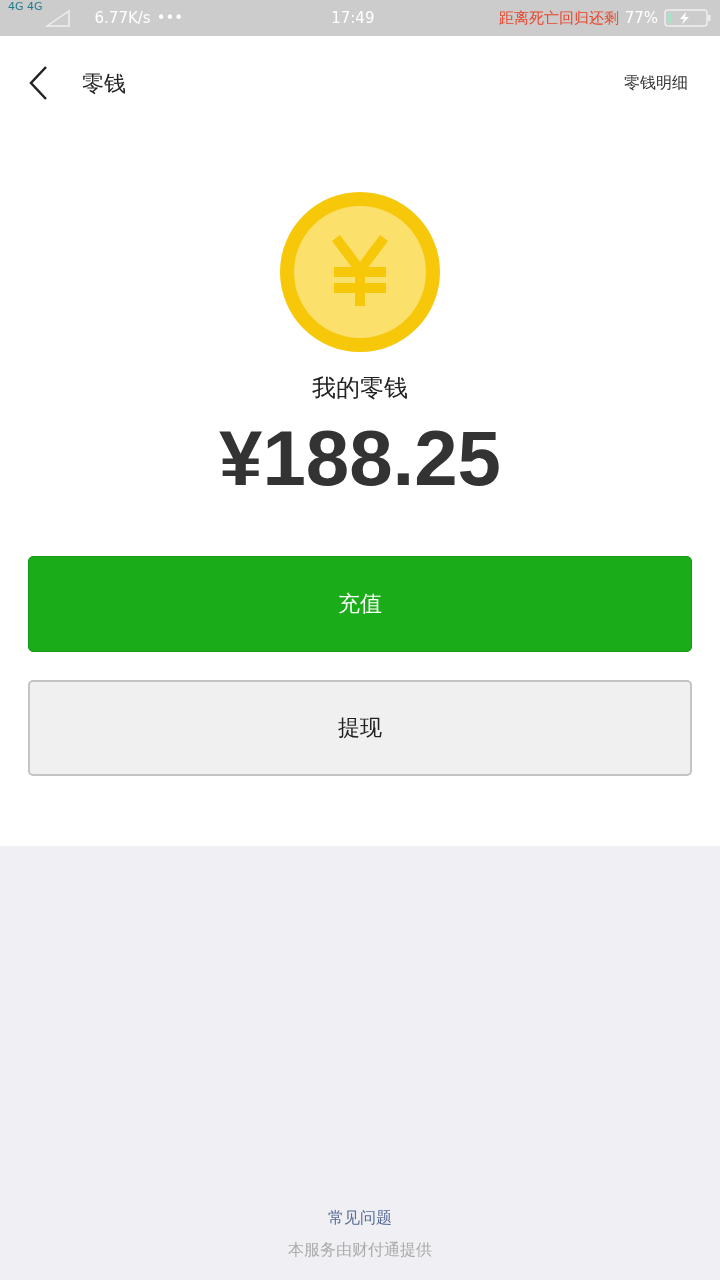 This screenshot has height=1280, width=720. I want to click on balance-details-link: 零钱明细, so click(656, 83).